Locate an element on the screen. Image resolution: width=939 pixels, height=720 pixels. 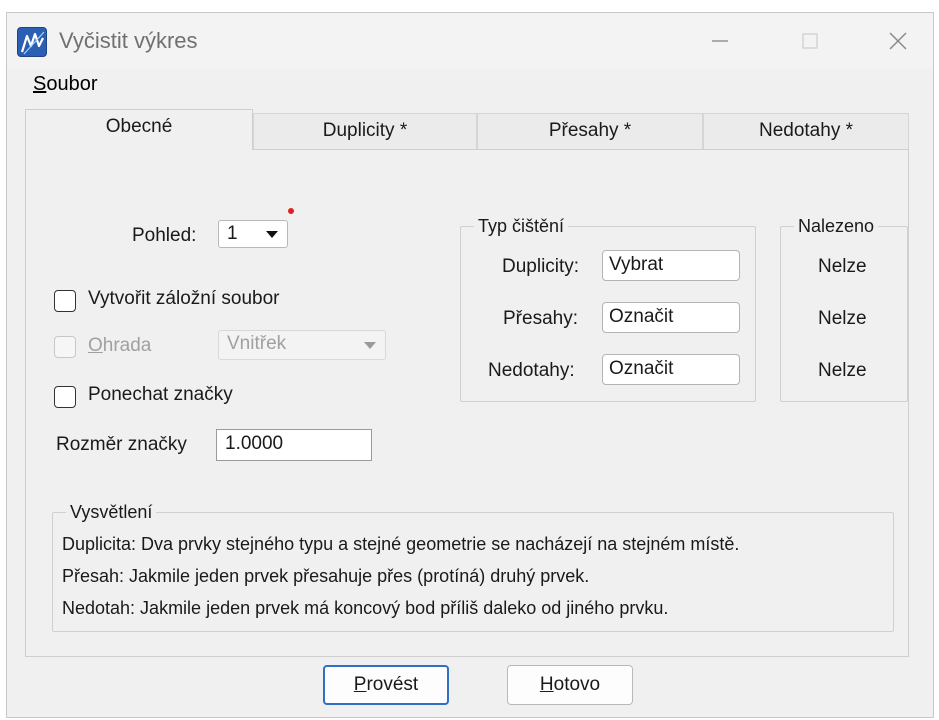
keep-marks-label: Ponechat značky is located at coordinates (160, 394).